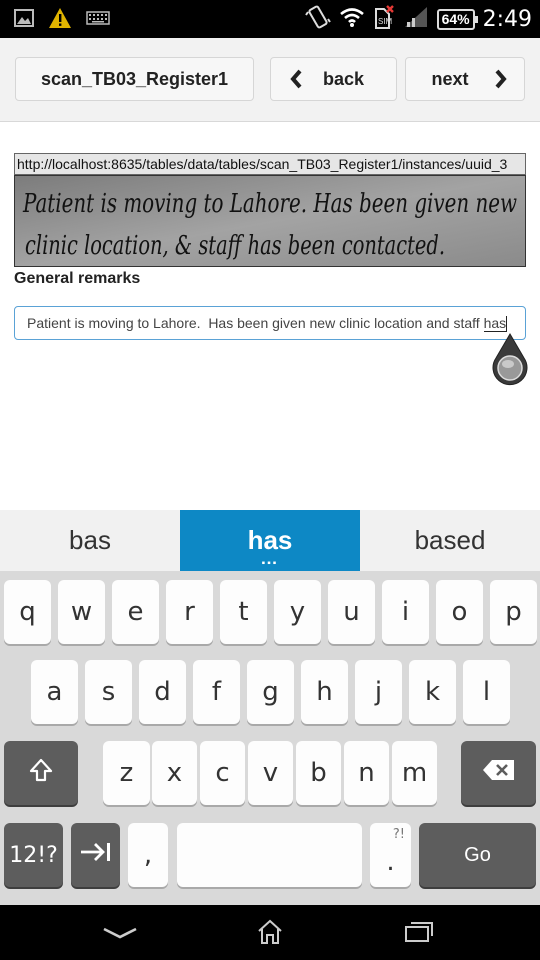 Image resolution: width=540 pixels, height=960 pixels. Describe the element at coordinates (352, 19) in the screenshot. I see `wifi-icon` at that location.